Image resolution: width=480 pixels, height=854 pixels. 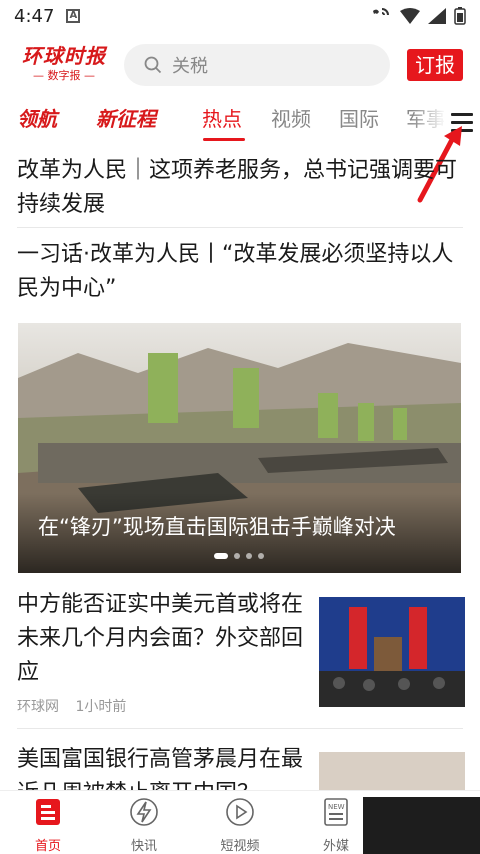 I want to click on status-bar: 4:47 A, so click(x=240, y=16).